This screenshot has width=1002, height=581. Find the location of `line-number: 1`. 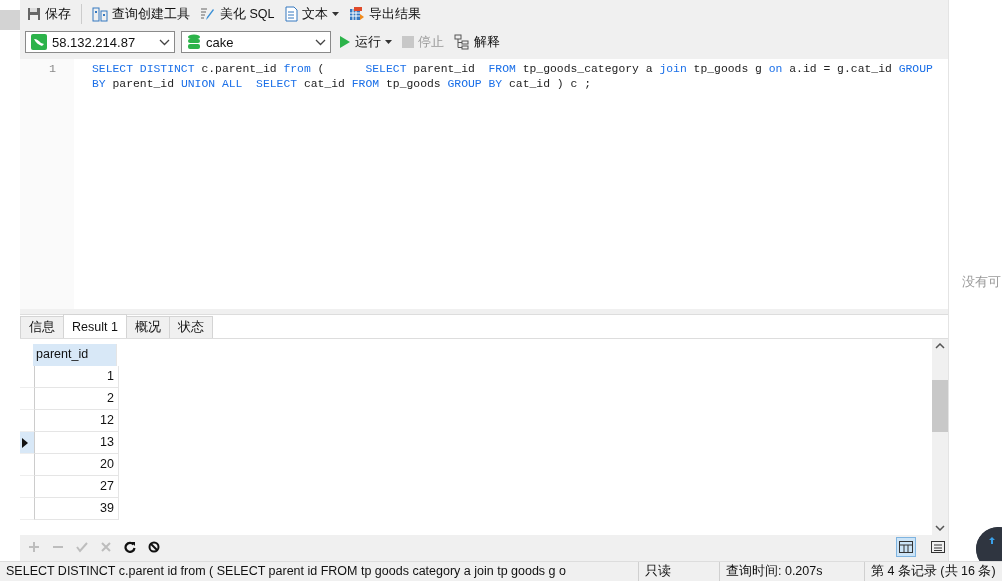

line-number: 1 is located at coordinates (47, 184).